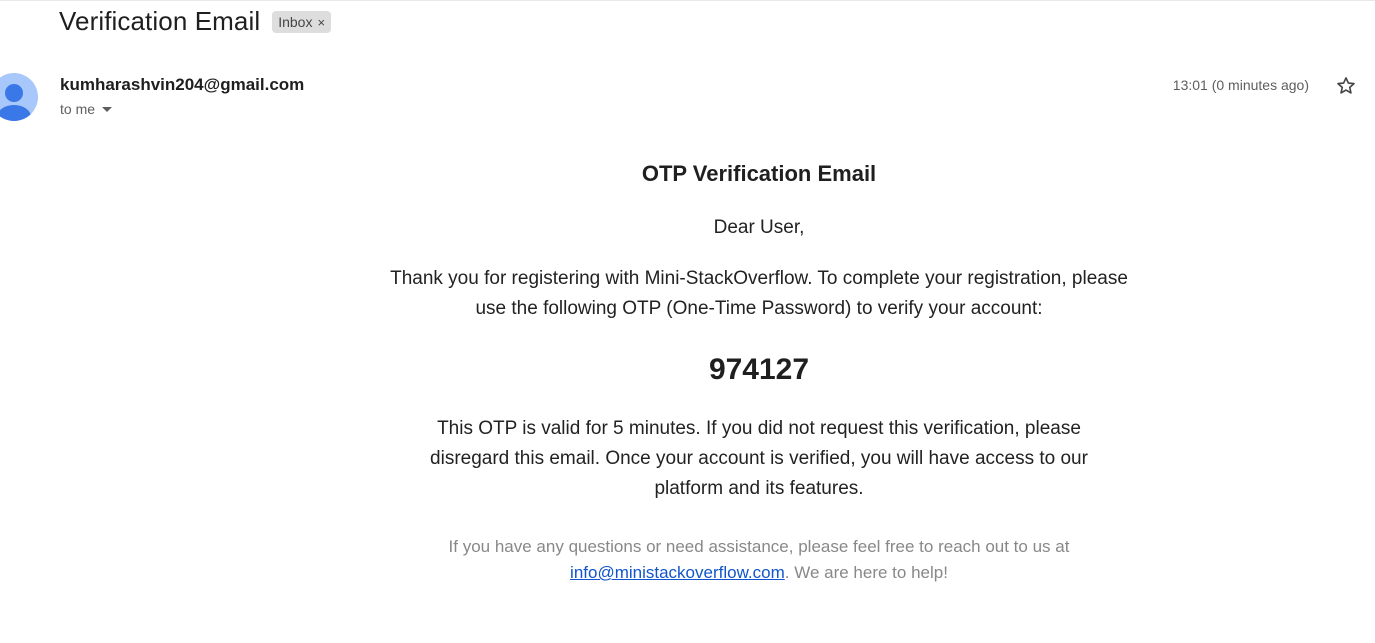 This screenshot has width=1375, height=643. I want to click on email-subject: Verification Email, so click(160, 20).